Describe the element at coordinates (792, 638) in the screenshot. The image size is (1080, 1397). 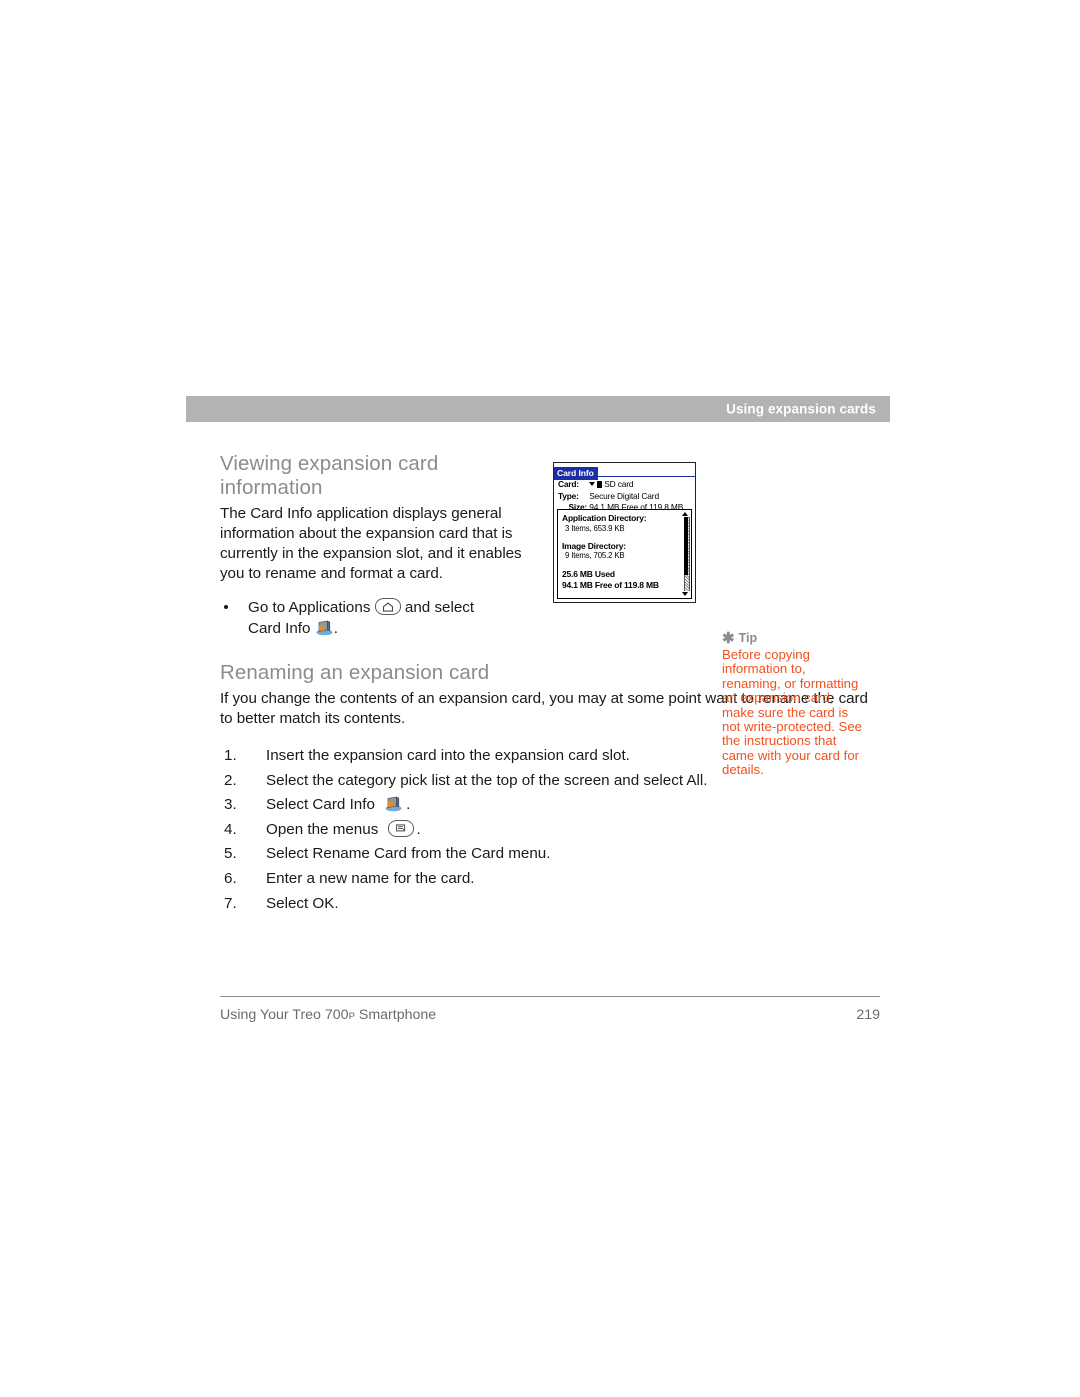
I see `tip-heading: ✱ Tip` at that location.